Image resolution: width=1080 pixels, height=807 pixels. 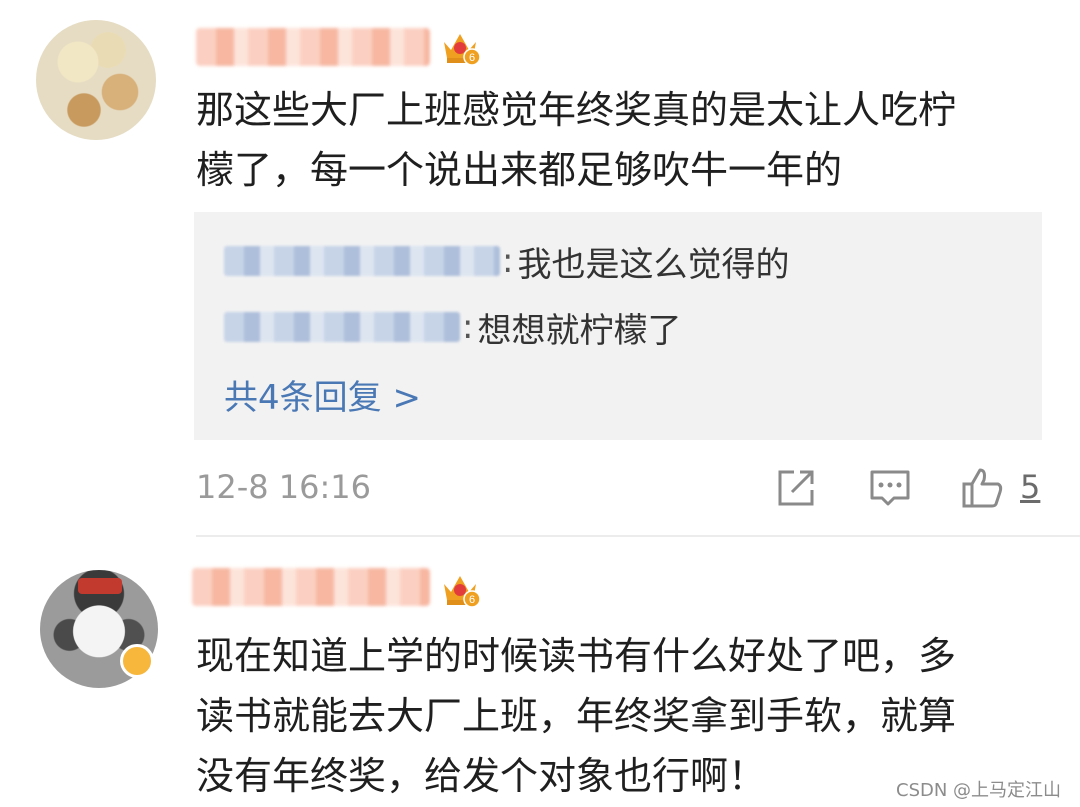 I want to click on avatar, so click(x=96, y=80).